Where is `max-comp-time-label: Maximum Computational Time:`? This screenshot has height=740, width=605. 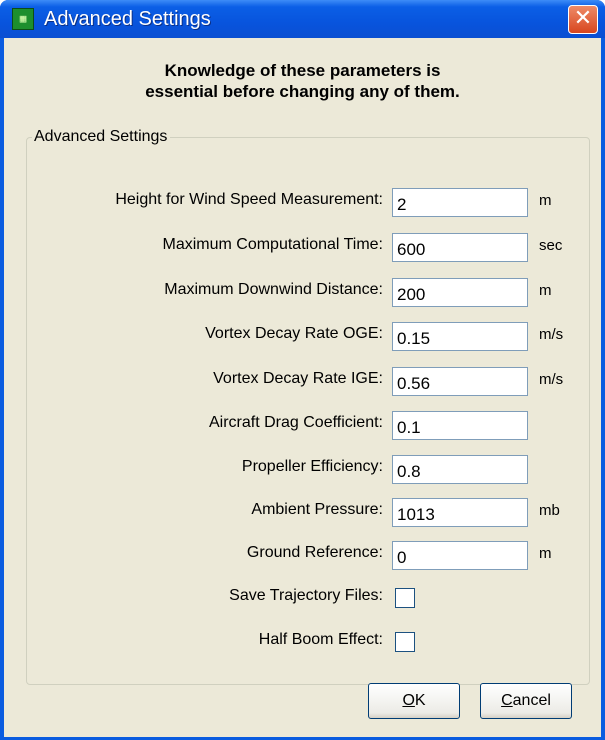 max-comp-time-label: Maximum Computational Time: is located at coordinates (272, 244).